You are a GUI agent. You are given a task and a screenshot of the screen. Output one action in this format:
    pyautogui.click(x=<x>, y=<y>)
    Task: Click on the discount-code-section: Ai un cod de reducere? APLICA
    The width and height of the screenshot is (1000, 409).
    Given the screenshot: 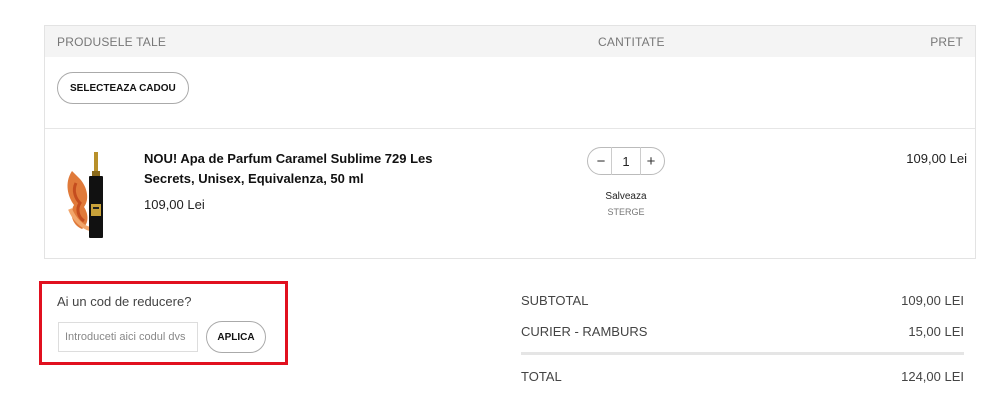 What is the action you would take?
    pyautogui.click(x=163, y=323)
    